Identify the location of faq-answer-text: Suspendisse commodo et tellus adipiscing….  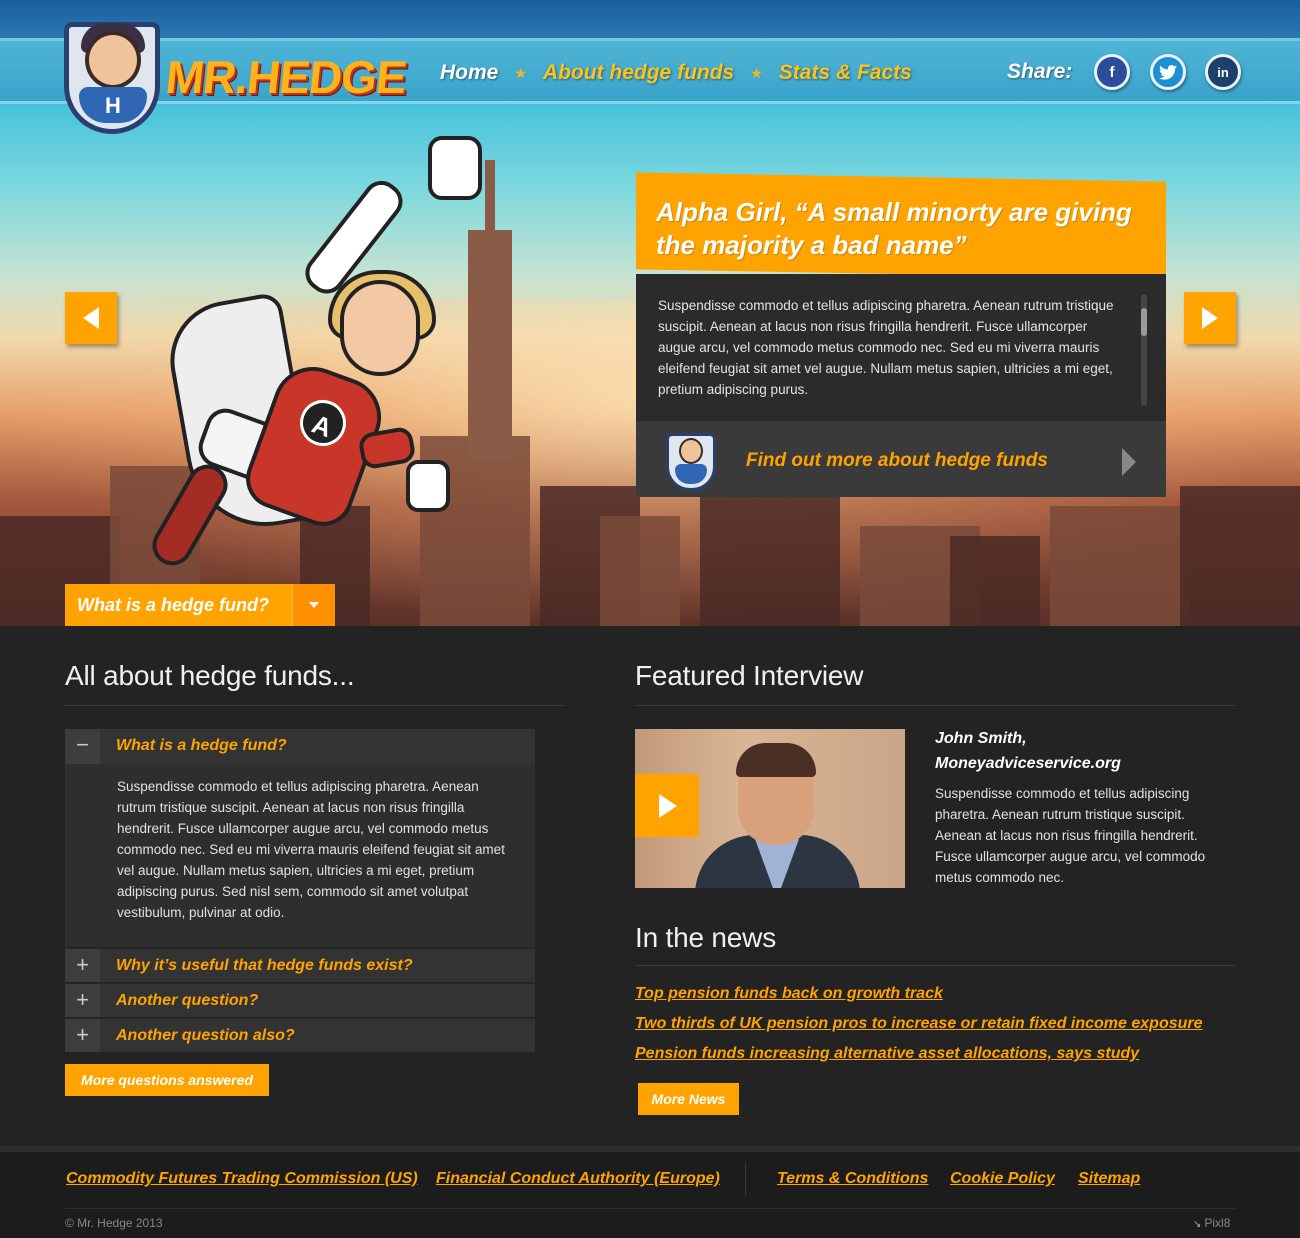
(311, 849).